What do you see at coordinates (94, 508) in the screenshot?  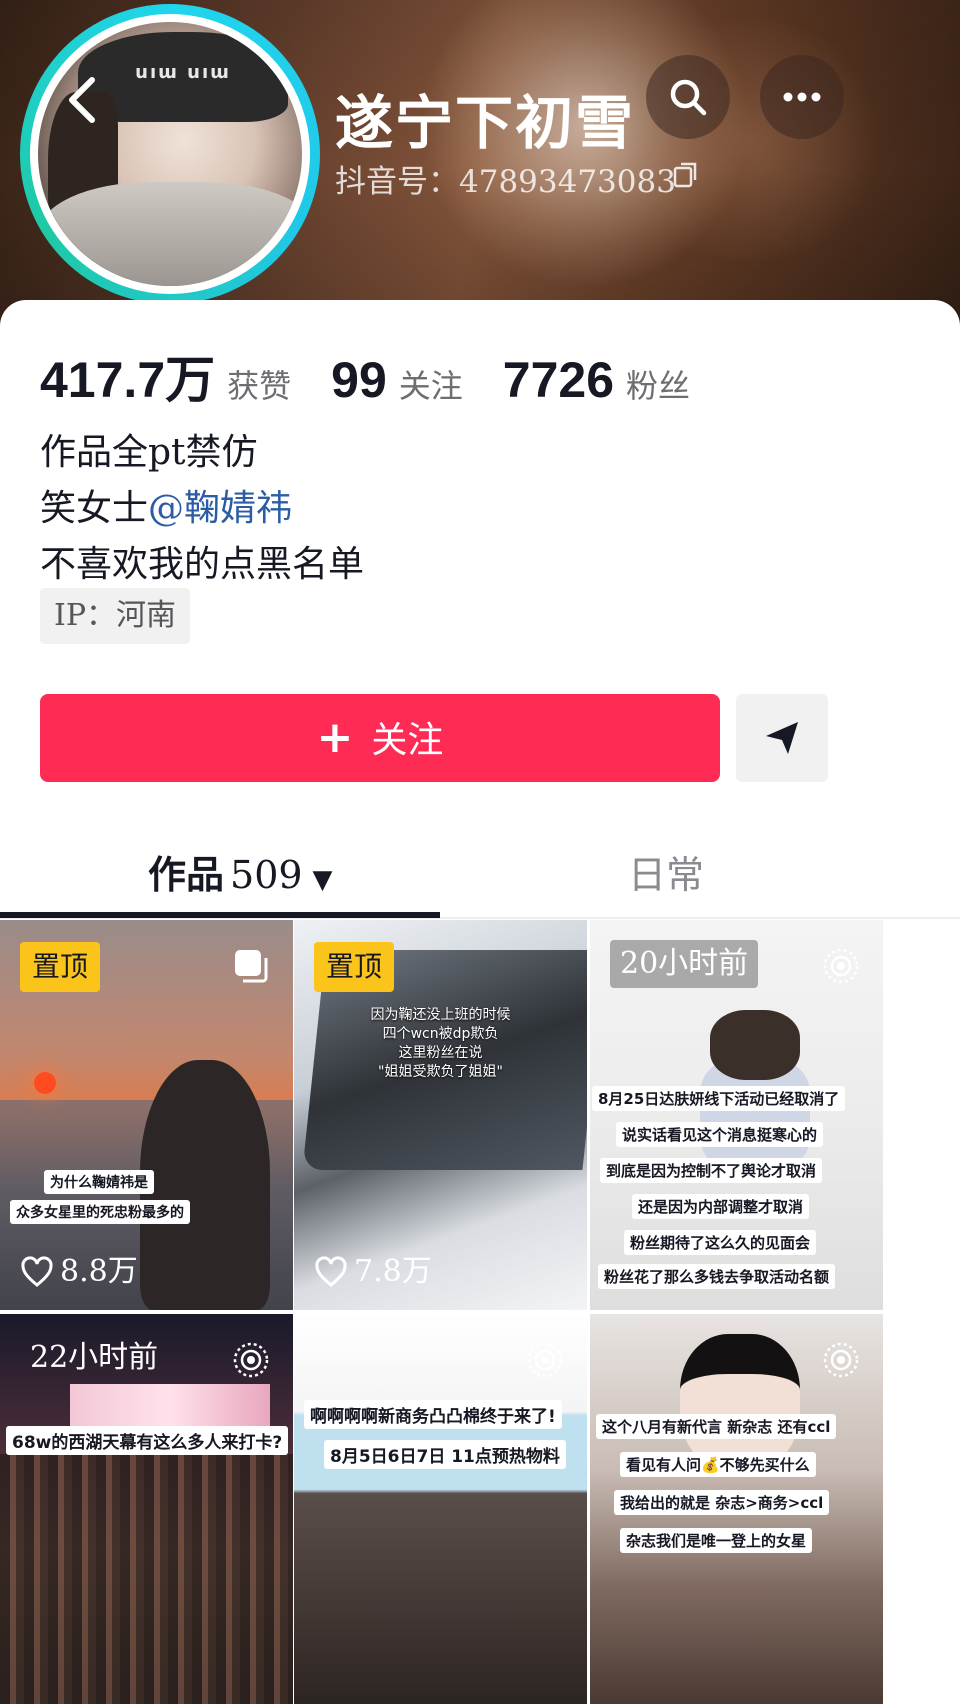 I see `bio-line-text: 笑女士` at bounding box center [94, 508].